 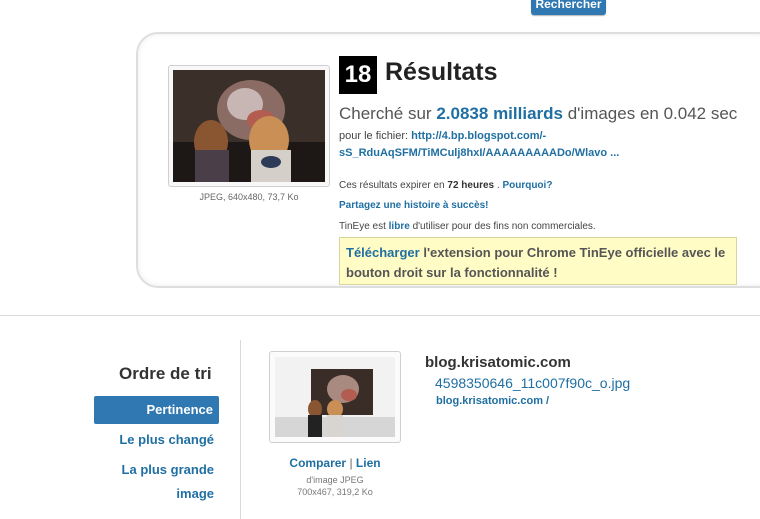 What do you see at coordinates (478, 136) in the screenshot?
I see `file-url-link: http://4.bp.blogspot.com/-` at bounding box center [478, 136].